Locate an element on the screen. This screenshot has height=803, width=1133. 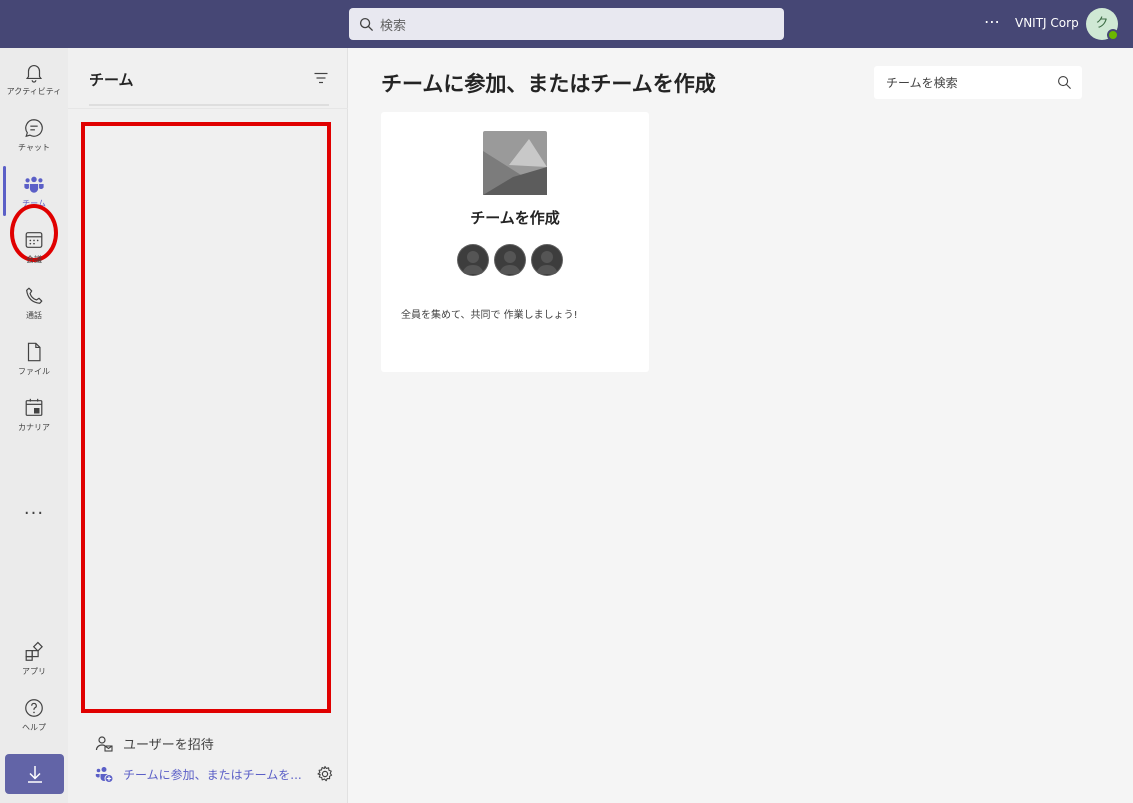
card-description: 全員を集めて、共同で 作業しましょう! is located at coordinates (489, 315).